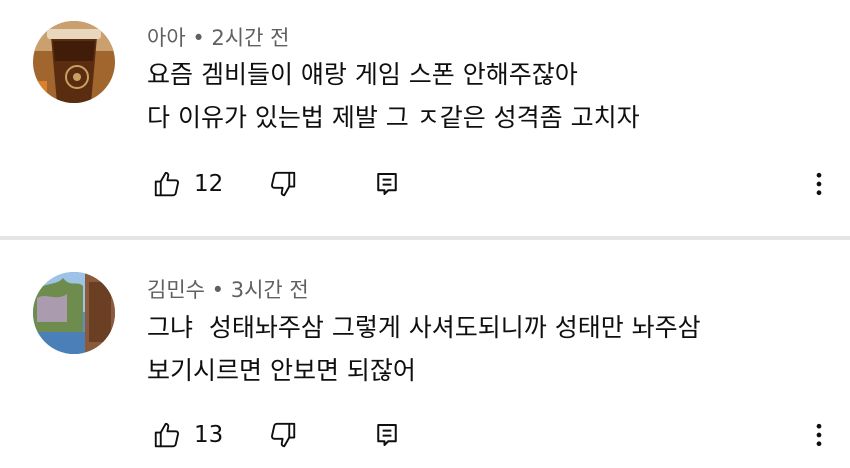  What do you see at coordinates (362, 74) in the screenshot?
I see `comment-line: 요즘 겜비들이 얘랑 게임 스폰 안해주잖아` at bounding box center [362, 74].